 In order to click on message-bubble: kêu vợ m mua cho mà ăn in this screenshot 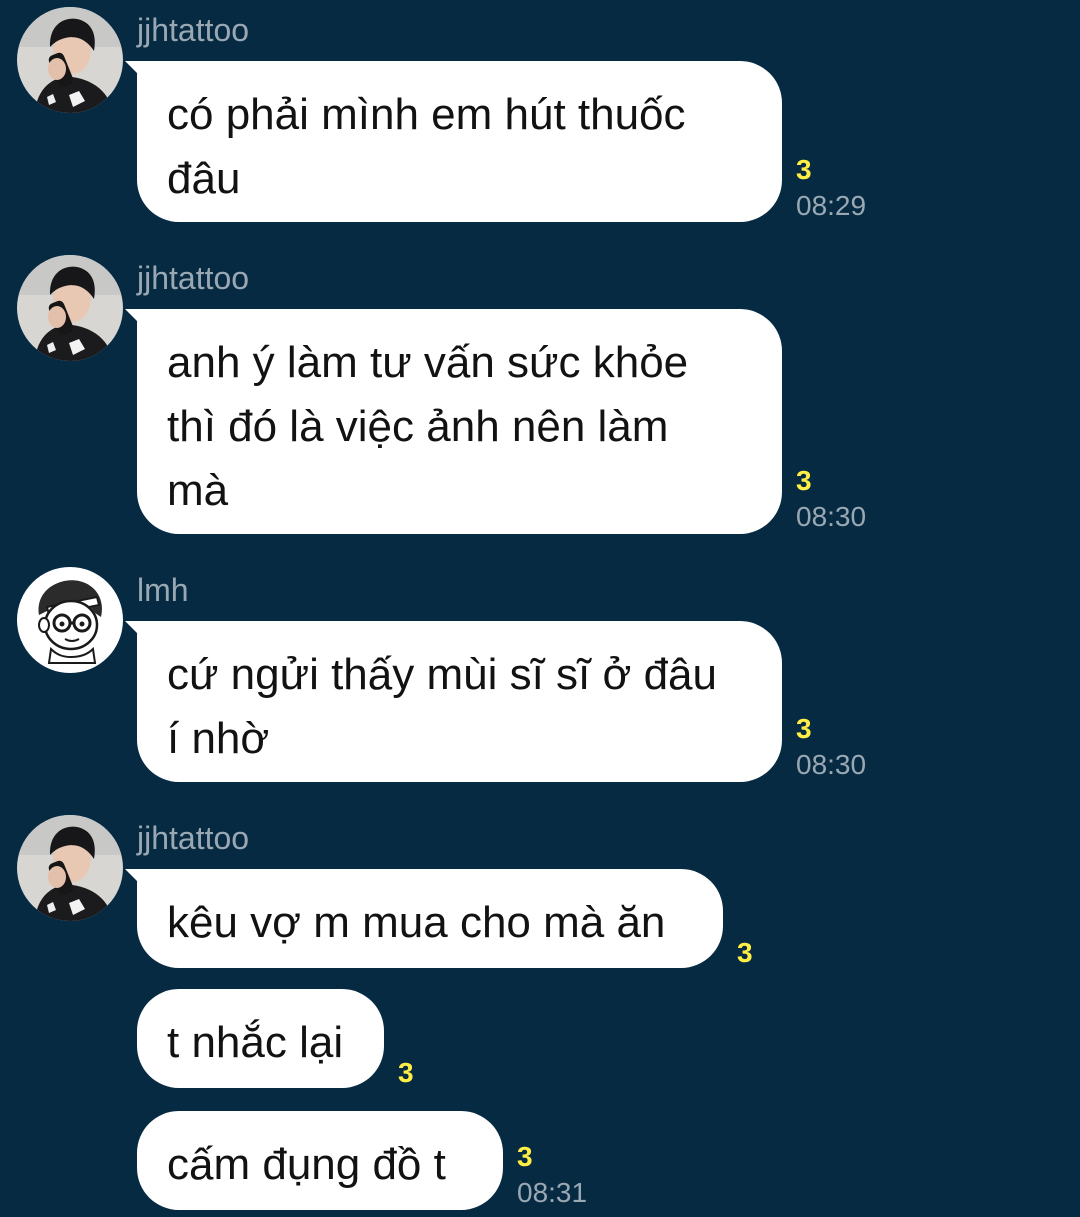, I will do `click(430, 918)`.